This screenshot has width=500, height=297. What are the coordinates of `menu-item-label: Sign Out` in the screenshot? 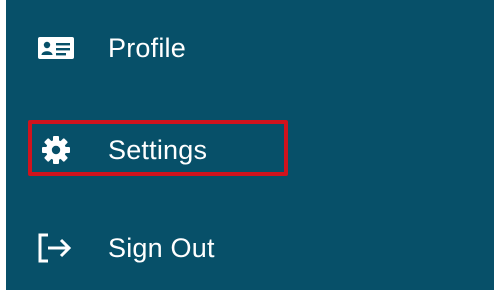 It's located at (161, 248).